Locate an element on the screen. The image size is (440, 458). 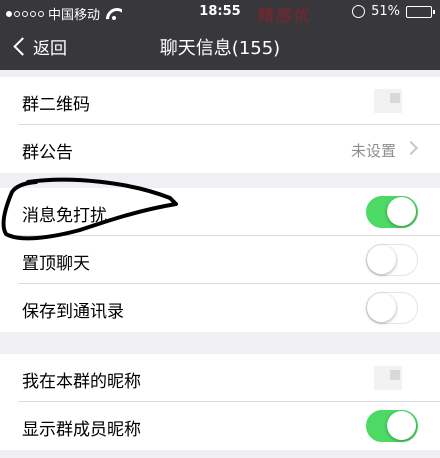
pin-chat-toggle is located at coordinates (392, 260).